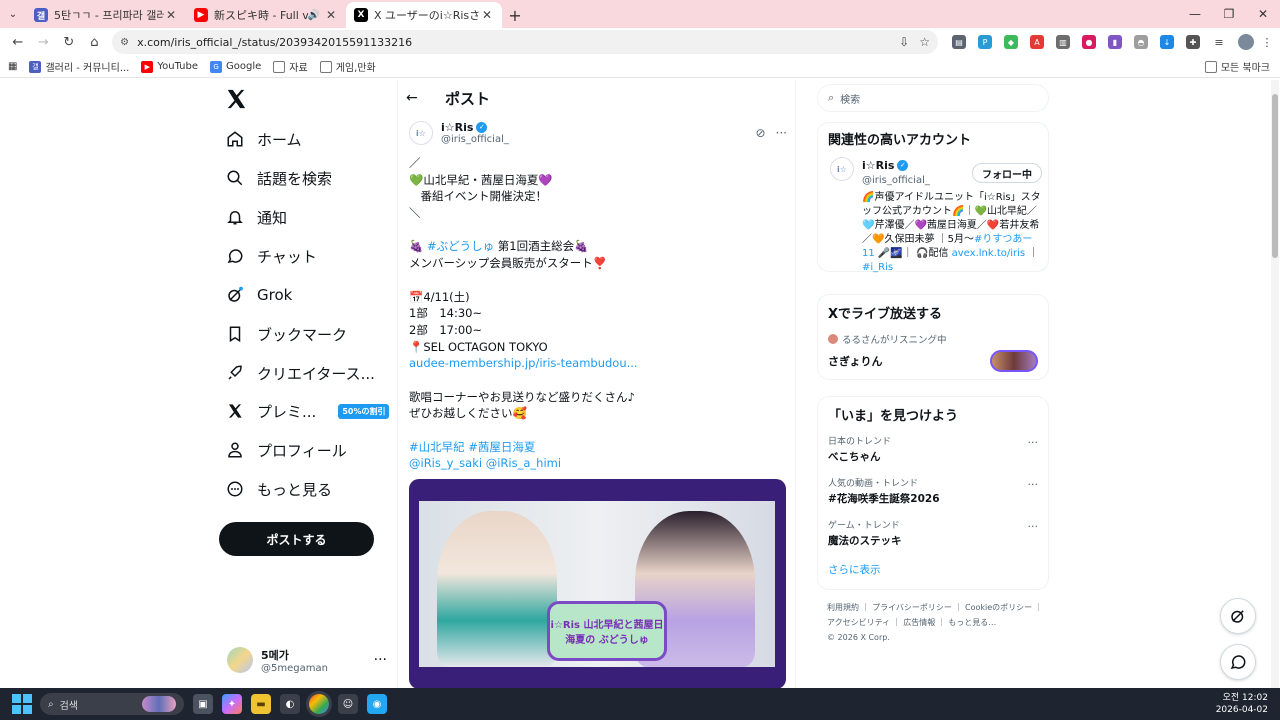  What do you see at coordinates (1167, 42) in the screenshot?
I see `download-icon: ↓` at bounding box center [1167, 42].